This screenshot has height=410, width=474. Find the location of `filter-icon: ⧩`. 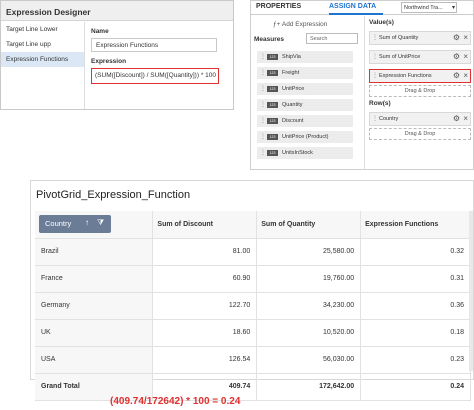

filter-icon: ⧩ is located at coordinates (100, 223).